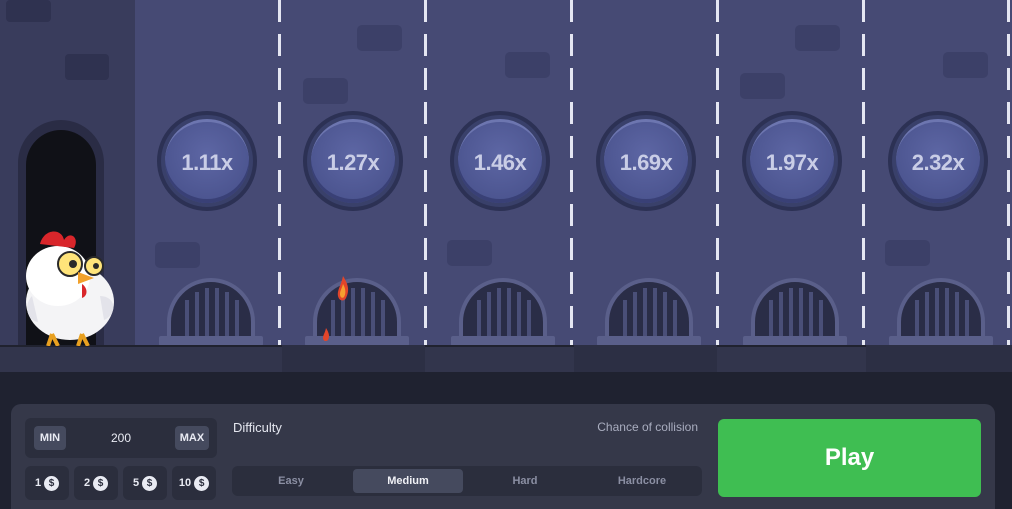 This screenshot has width=1012, height=509. What do you see at coordinates (185, 483) in the screenshot?
I see `chip-value: 10` at bounding box center [185, 483].